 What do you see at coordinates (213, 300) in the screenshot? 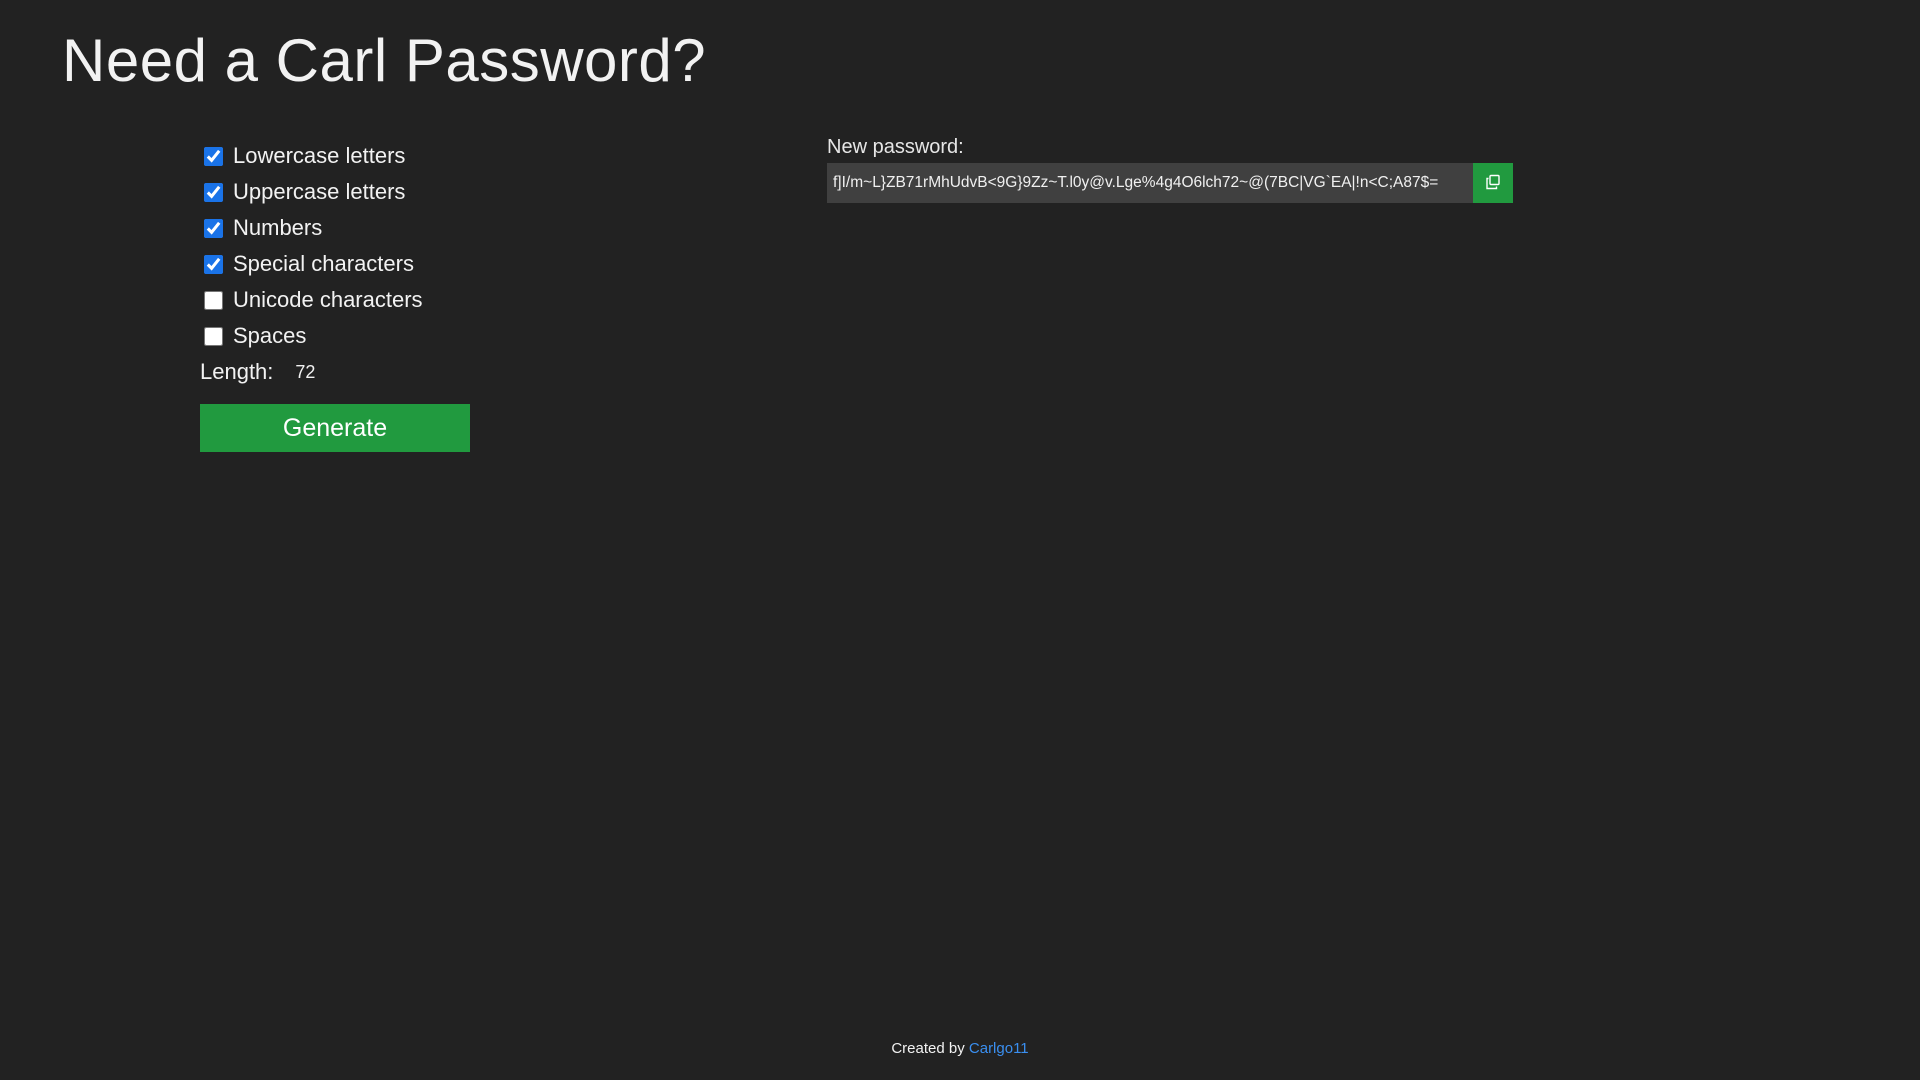
I see `unicode-checkbox` at bounding box center [213, 300].